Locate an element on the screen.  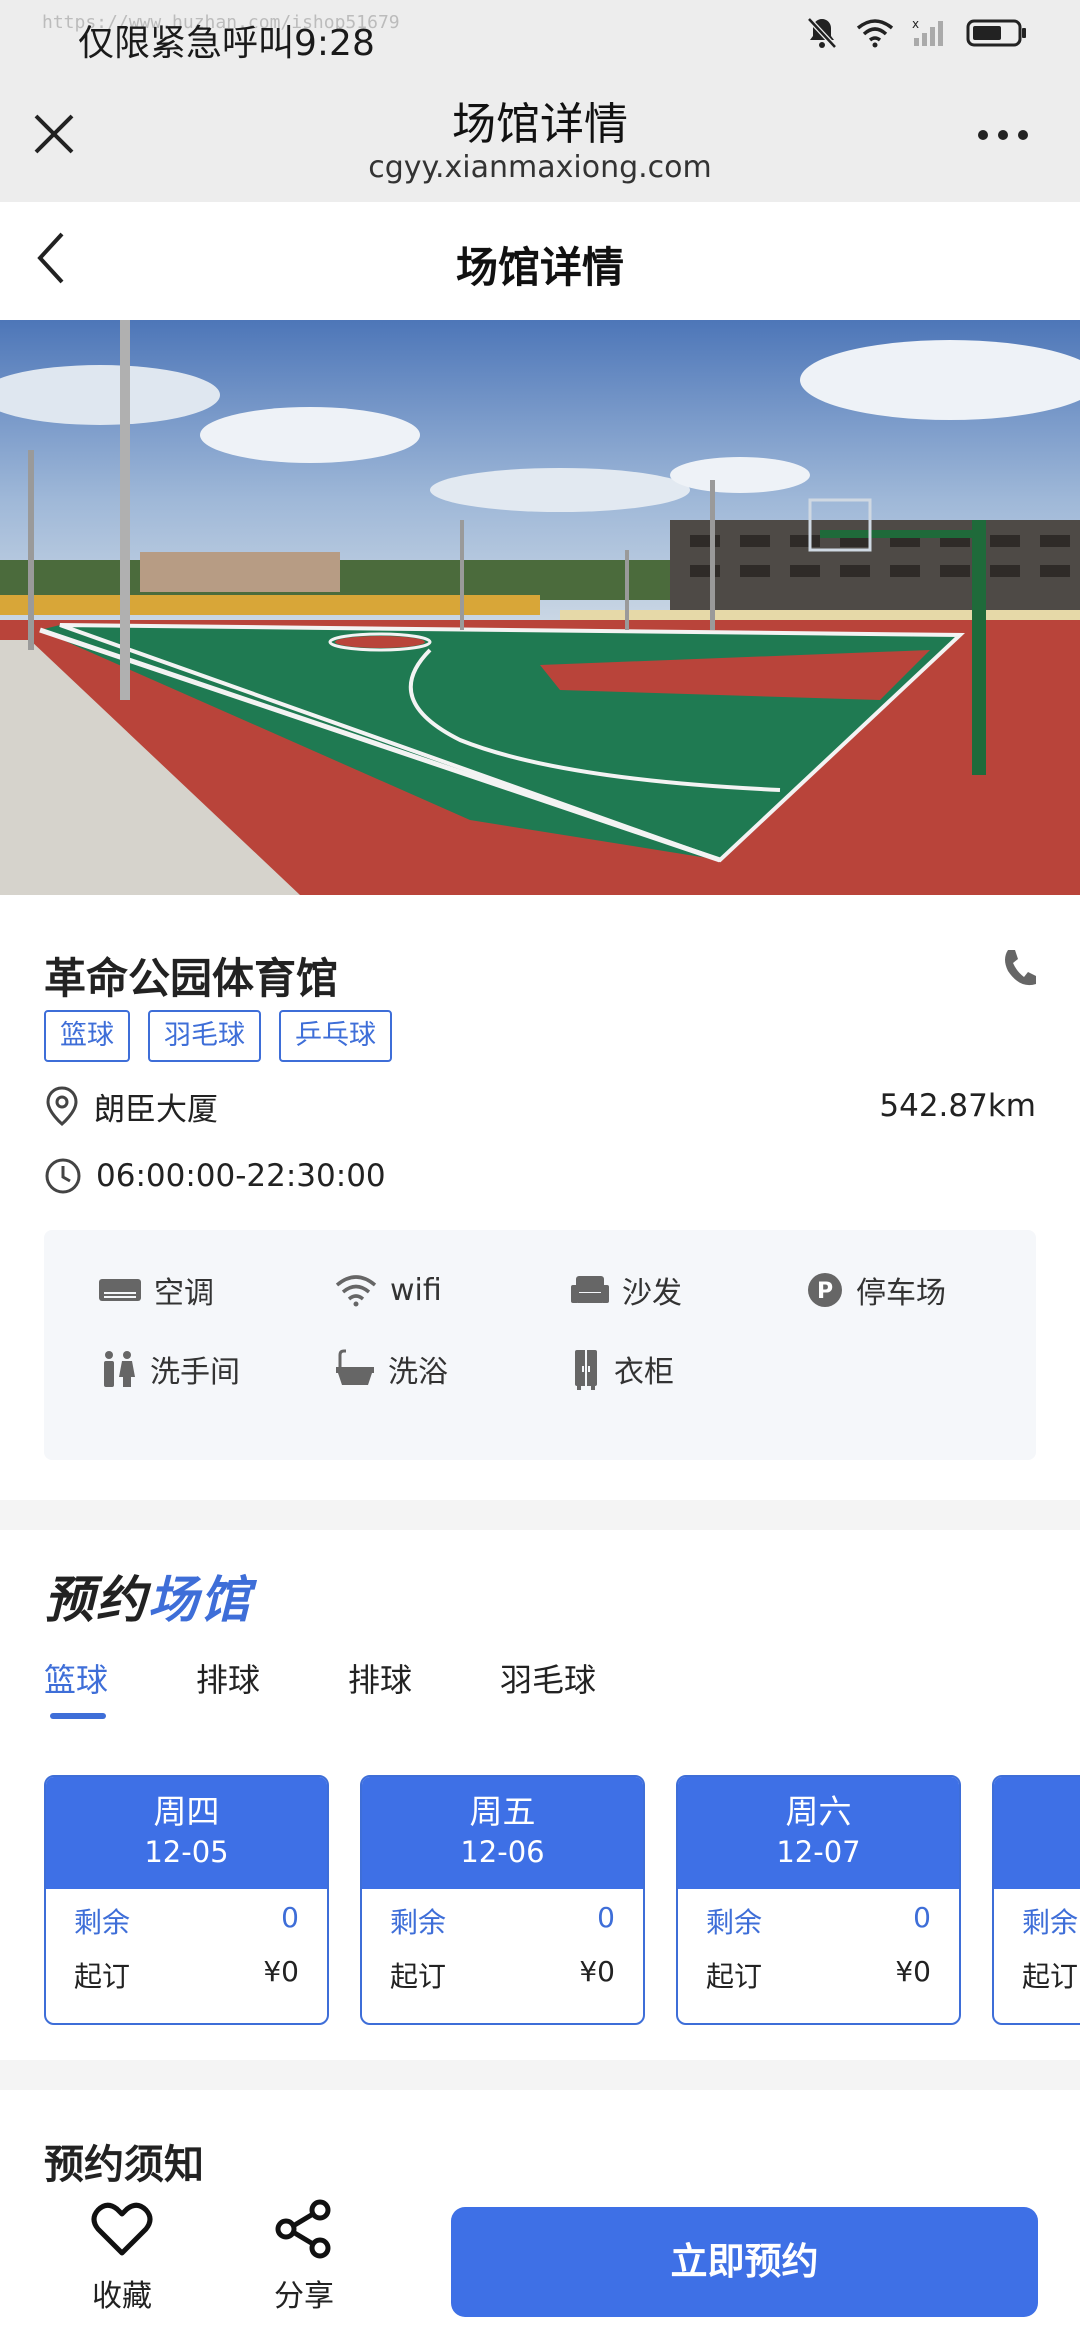
amenity-label: 空调 is located at coordinates (184, 1293).